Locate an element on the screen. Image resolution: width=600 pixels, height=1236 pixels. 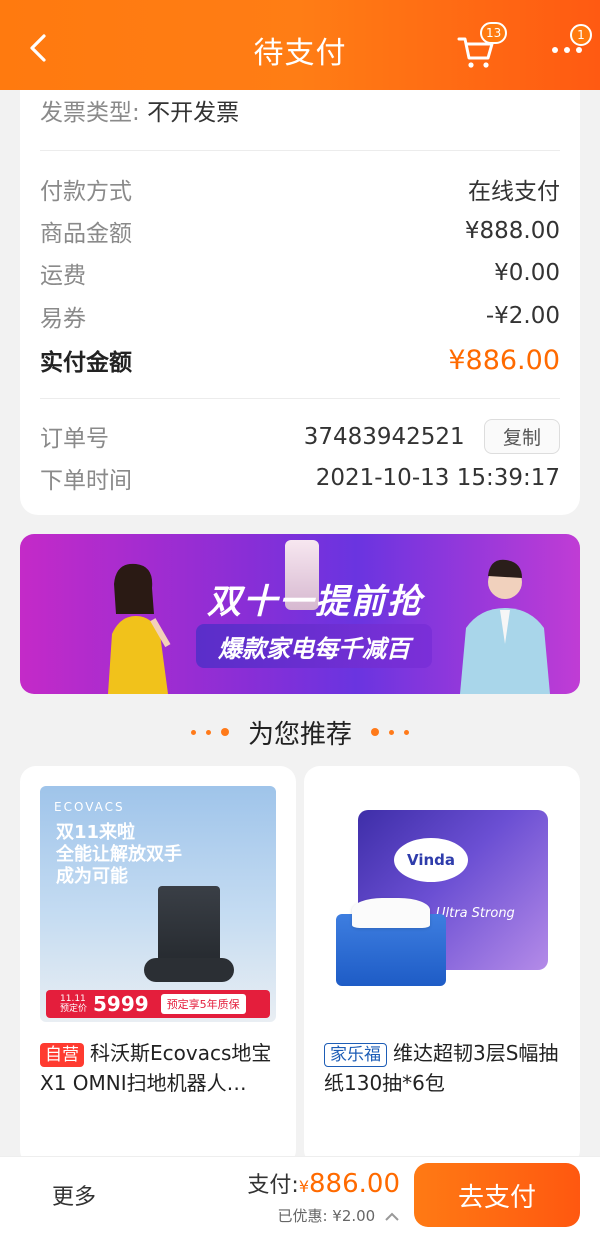
presale-label: 预定价 is located at coordinates (74, 1009).